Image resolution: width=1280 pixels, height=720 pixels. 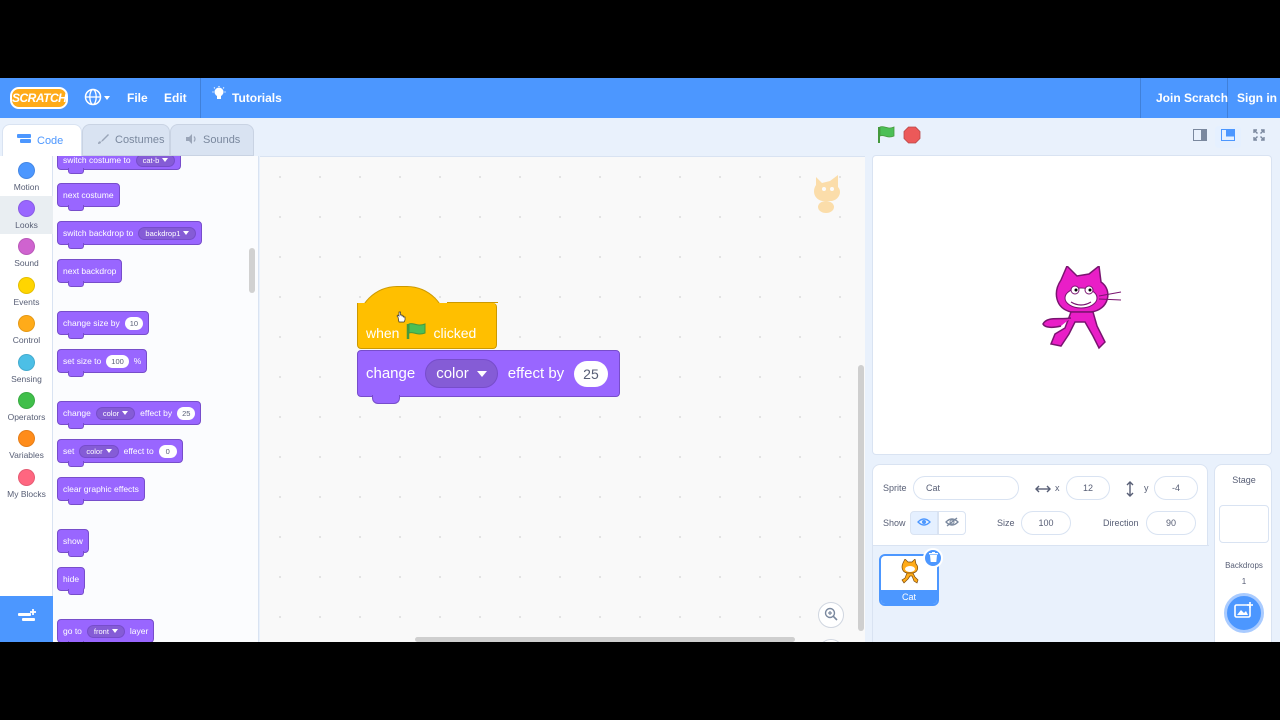 I want to click on show-hidden-button, so click(x=952, y=523).